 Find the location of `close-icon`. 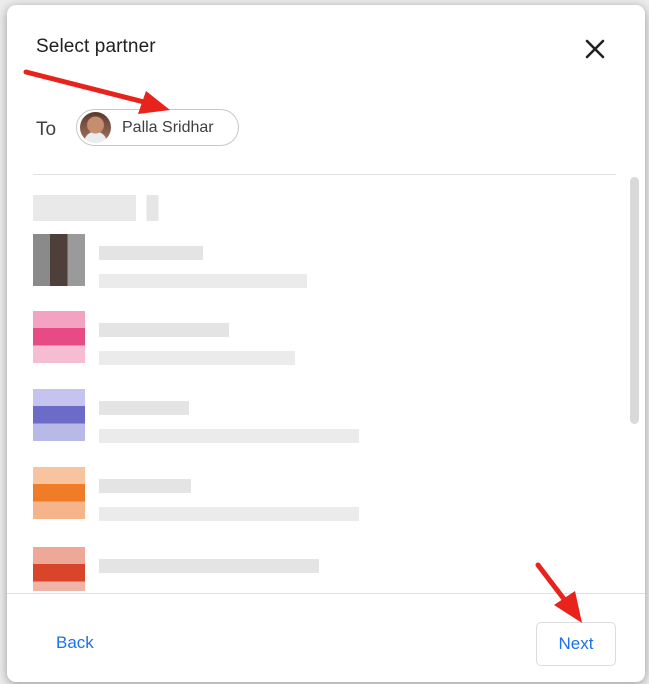

close-icon is located at coordinates (595, 49).